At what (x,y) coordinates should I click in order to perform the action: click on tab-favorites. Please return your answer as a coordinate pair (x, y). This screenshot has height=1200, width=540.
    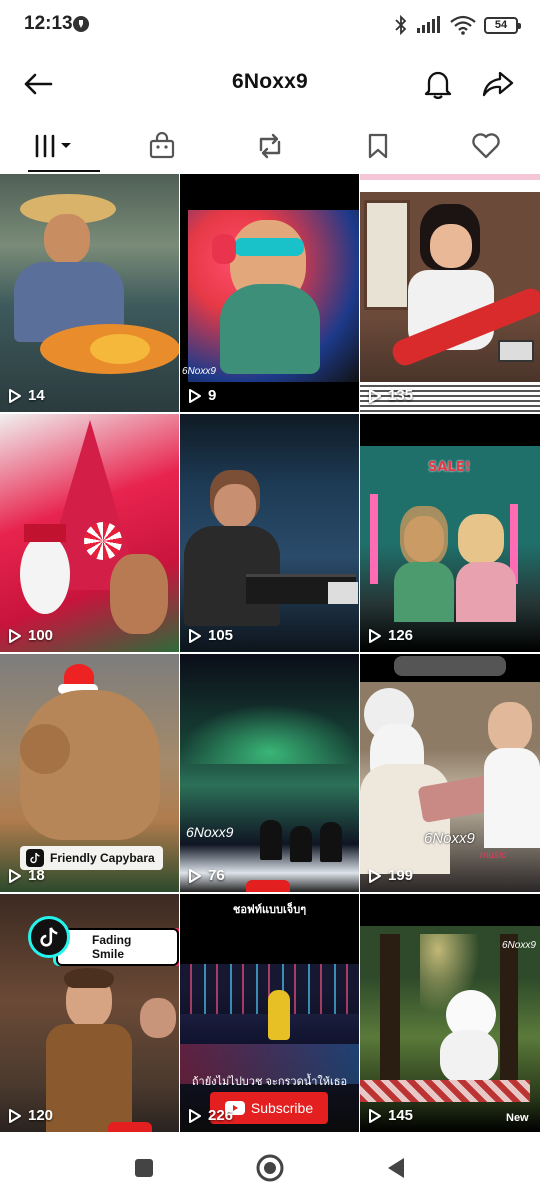
    Looking at the image, I should click on (378, 146).